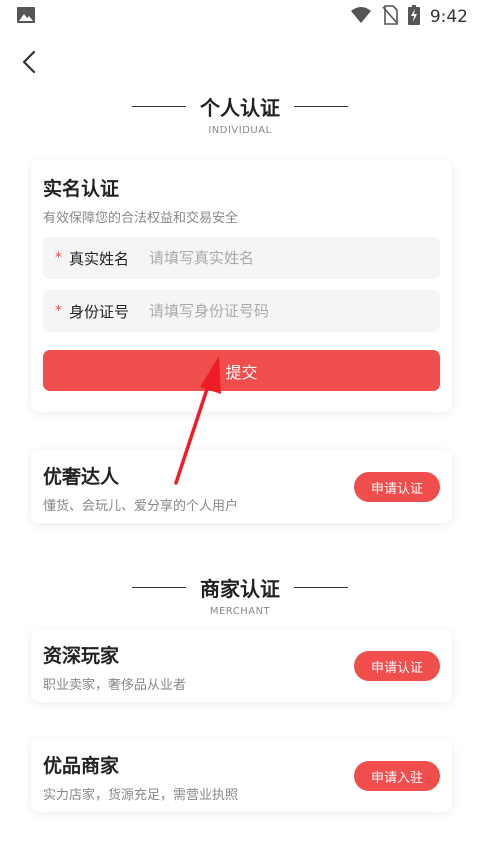 The image size is (480, 853). I want to click on card-title: 优品商家, so click(81, 766).